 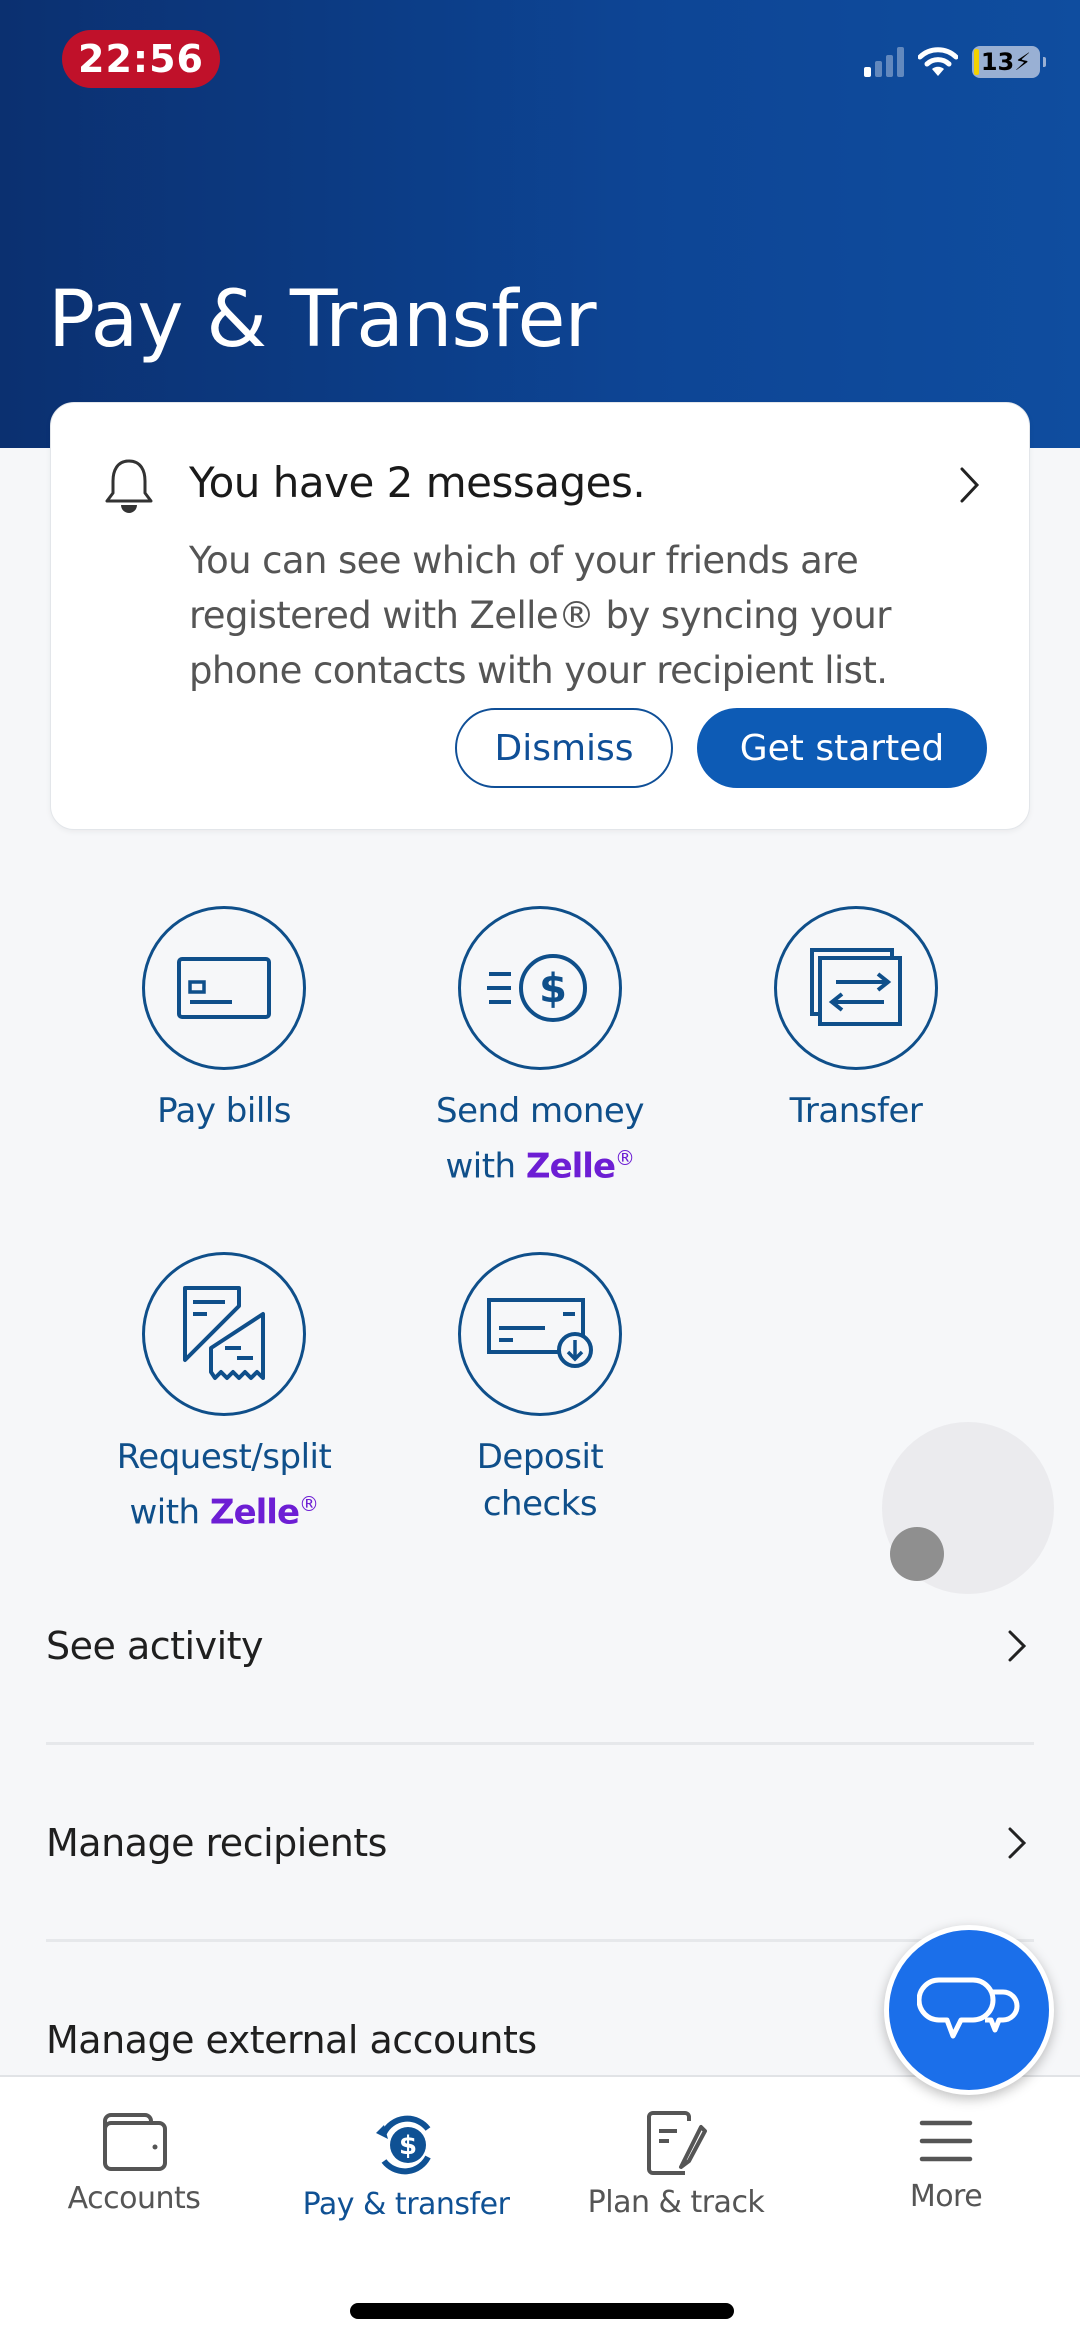 What do you see at coordinates (224, 1111) in the screenshot?
I see `pay-bills-label: Pay bills` at bounding box center [224, 1111].